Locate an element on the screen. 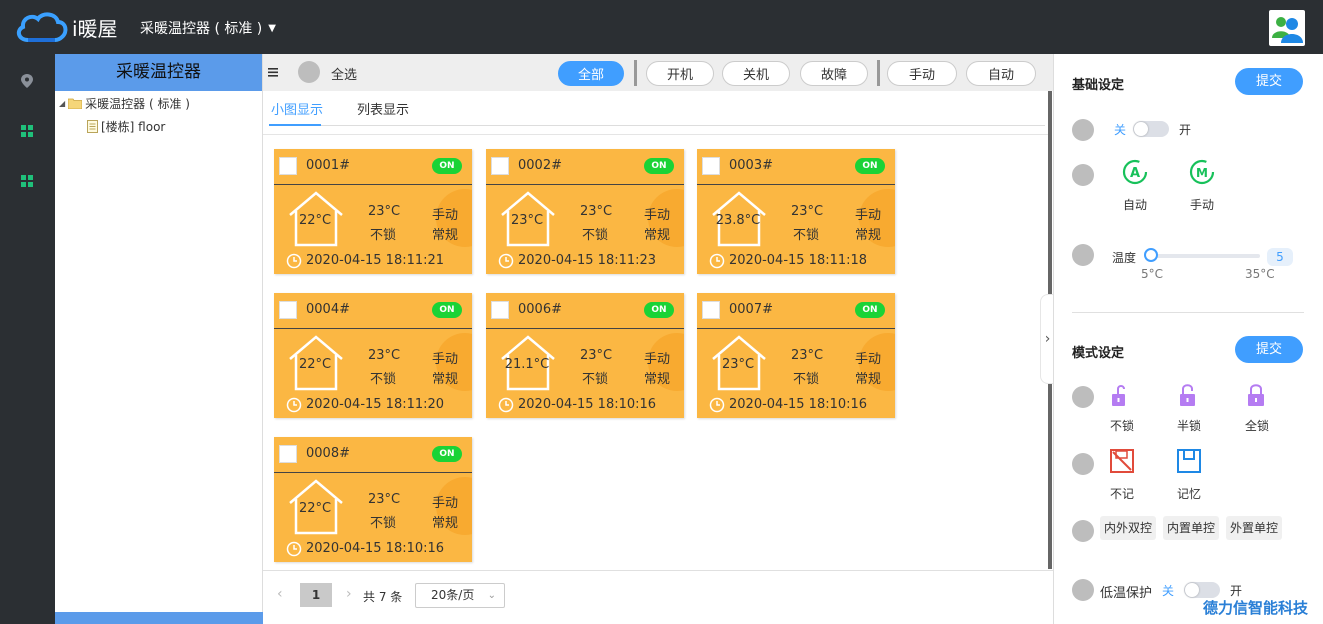 This screenshot has height=624, width=1323. location-icon is located at coordinates (27, 81).